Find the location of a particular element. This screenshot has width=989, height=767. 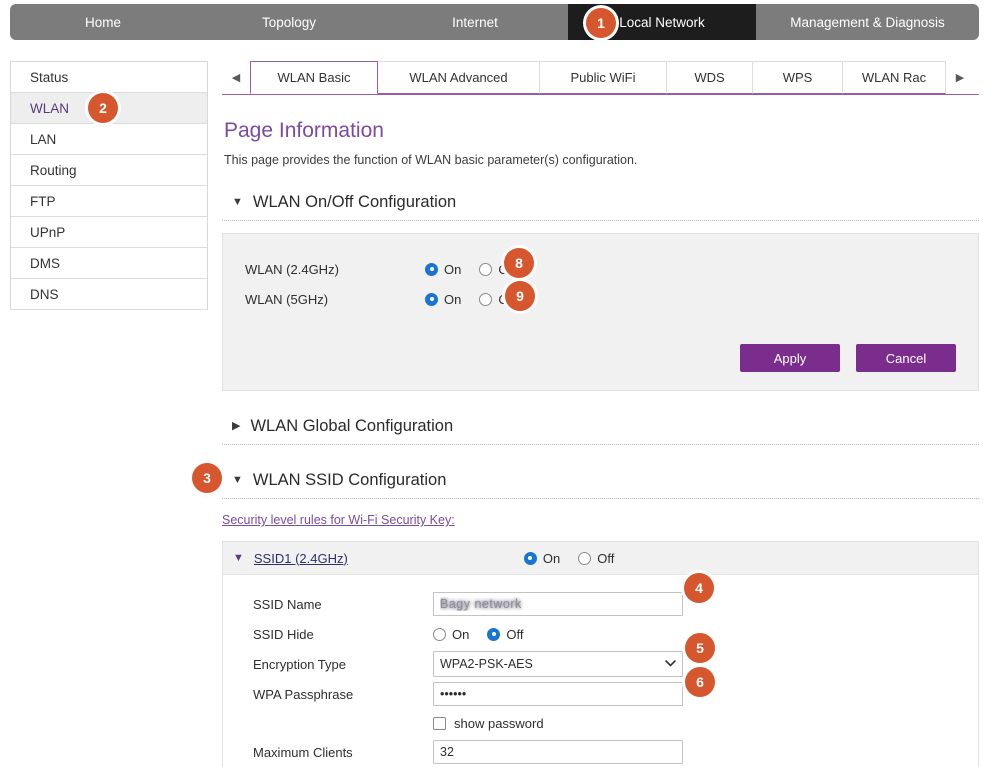

nav-item-topology: Topology is located at coordinates (289, 22).